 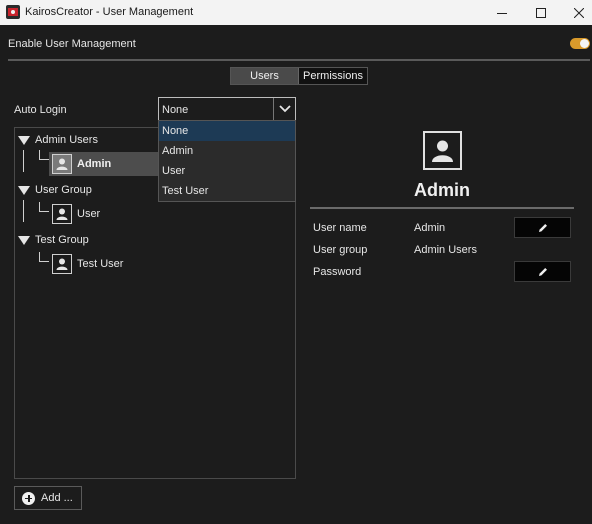 I want to click on minimize-icon, so click(x=502, y=13).